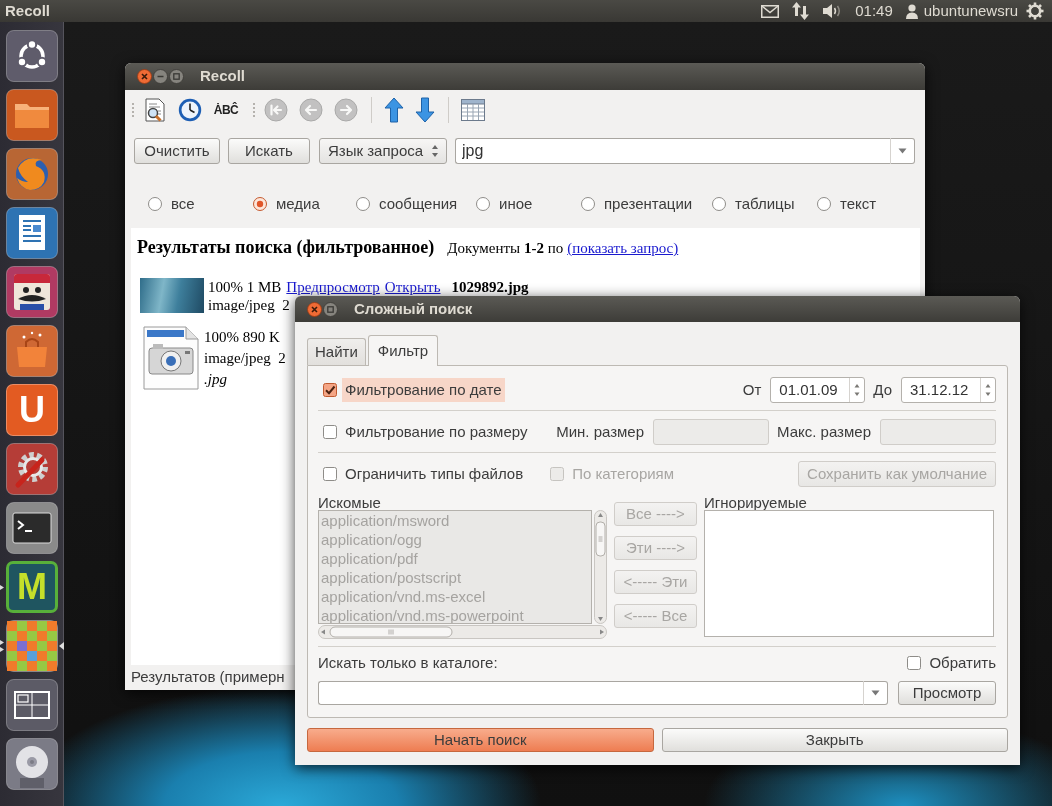  I want to click on terminal-icon, so click(32, 528).